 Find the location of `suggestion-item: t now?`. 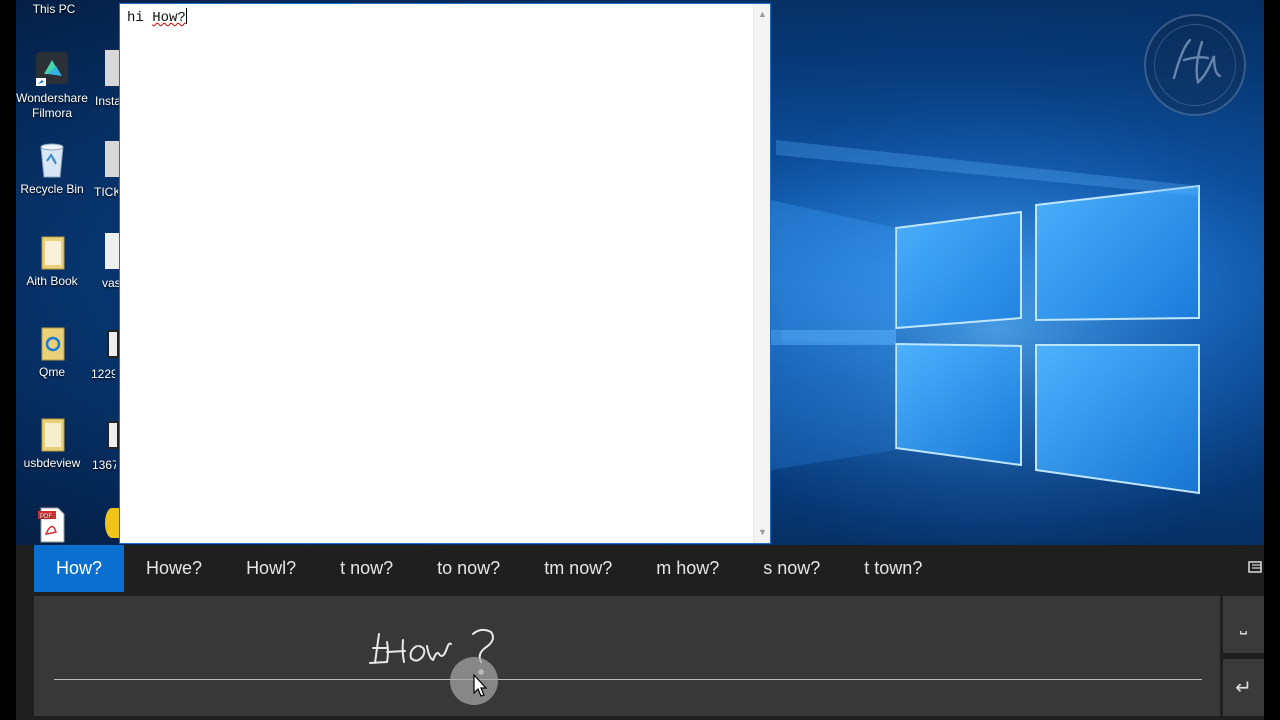

suggestion-item: t now? is located at coordinates (366, 568).